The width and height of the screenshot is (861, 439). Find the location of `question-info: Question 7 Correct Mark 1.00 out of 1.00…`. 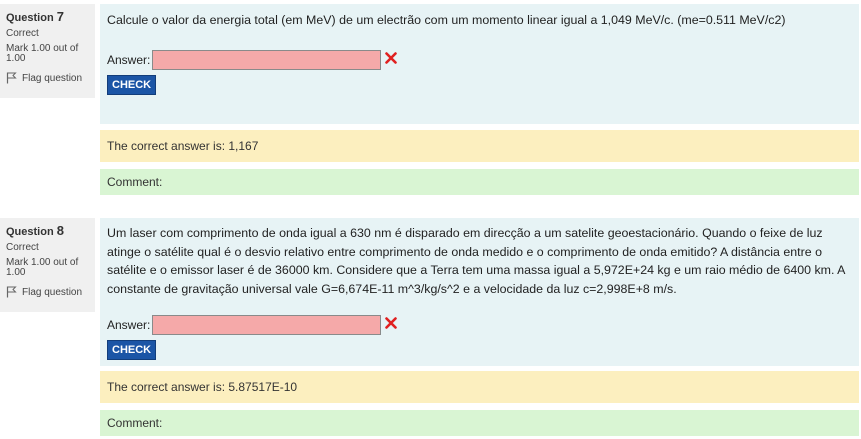

question-info: Question 7 Correct Mark 1.00 out of 1.00… is located at coordinates (47, 51).